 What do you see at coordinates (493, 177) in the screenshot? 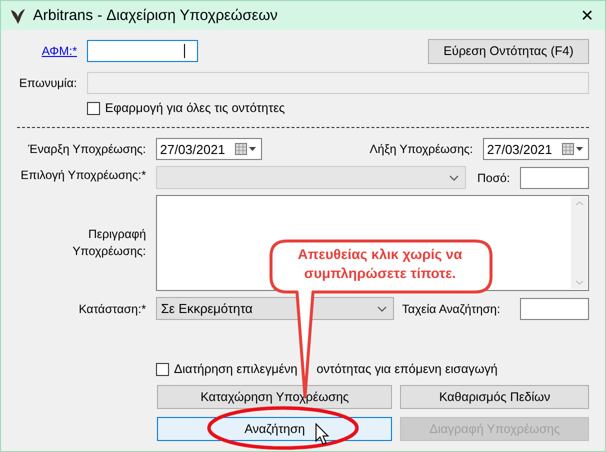
I see `field-label: Ποσό:` at bounding box center [493, 177].